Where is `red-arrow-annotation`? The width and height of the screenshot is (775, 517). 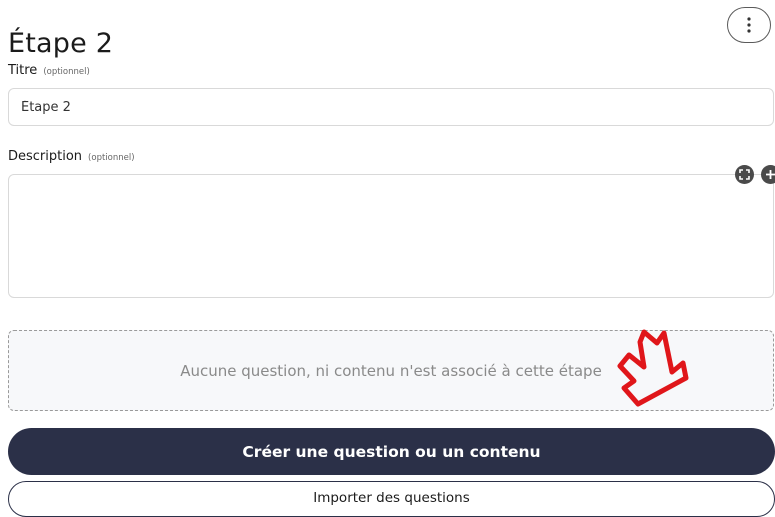
red-arrow-annotation is located at coordinates (653, 368).